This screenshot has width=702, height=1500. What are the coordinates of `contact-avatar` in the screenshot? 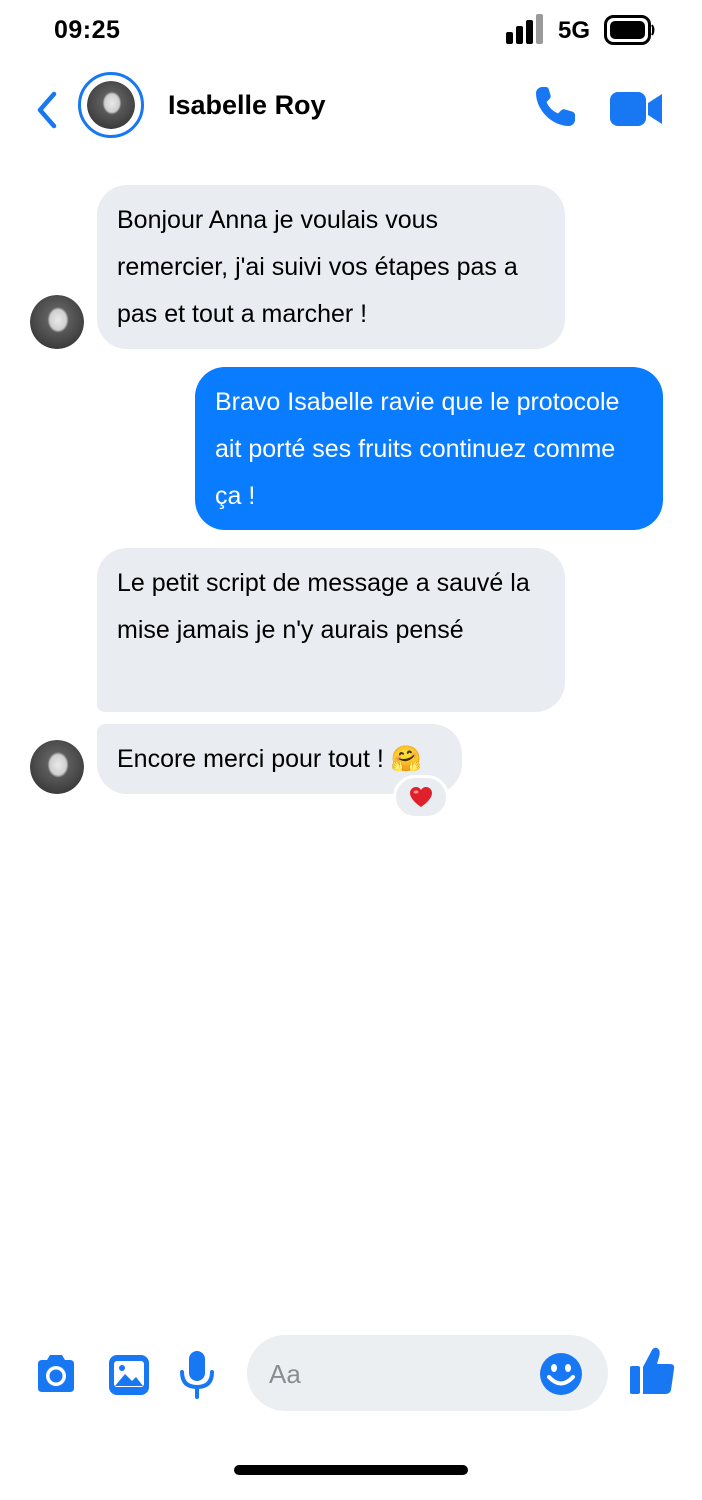 It's located at (111, 105).